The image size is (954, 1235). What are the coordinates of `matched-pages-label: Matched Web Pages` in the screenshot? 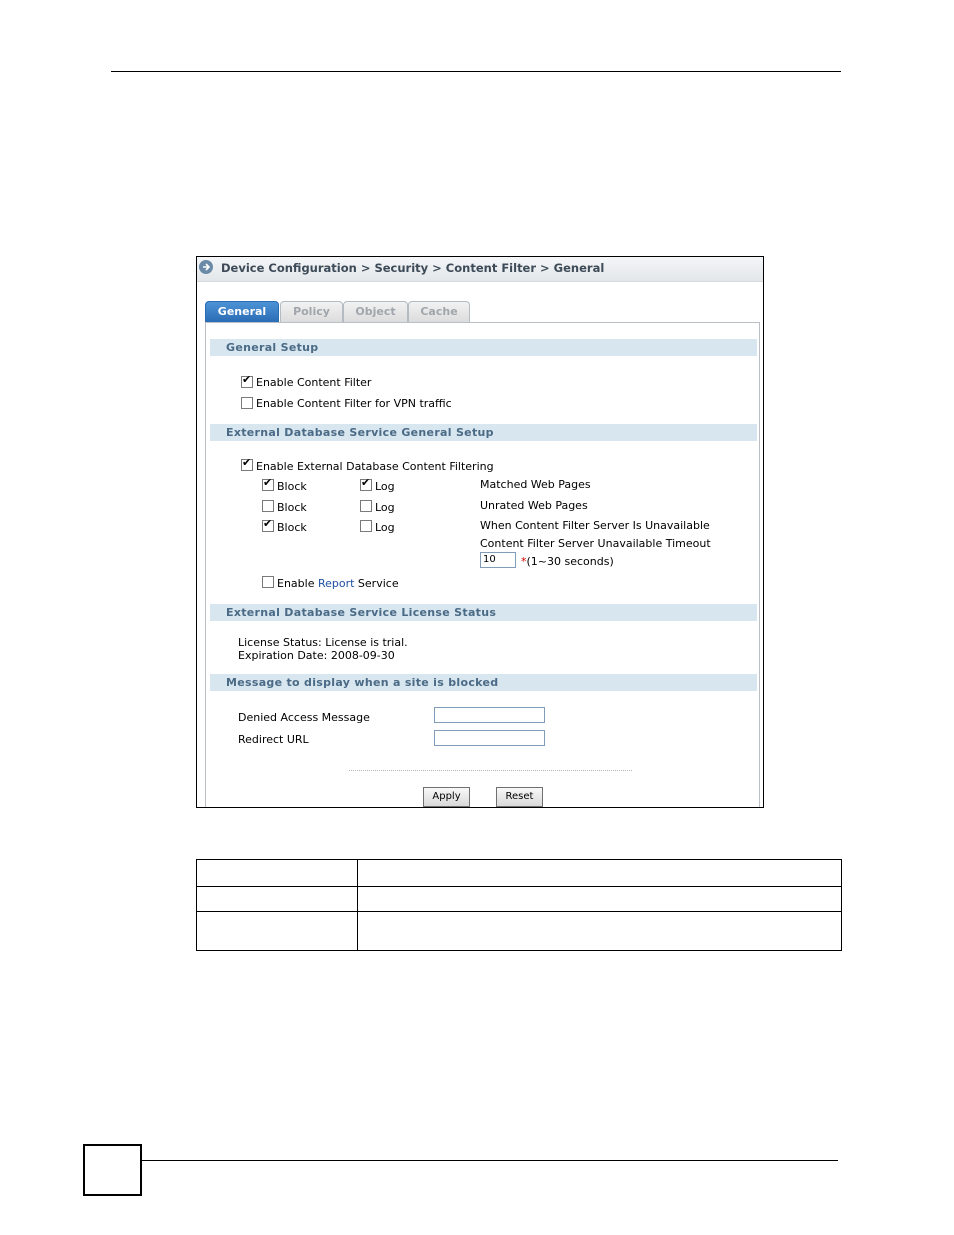 It's located at (535, 484).